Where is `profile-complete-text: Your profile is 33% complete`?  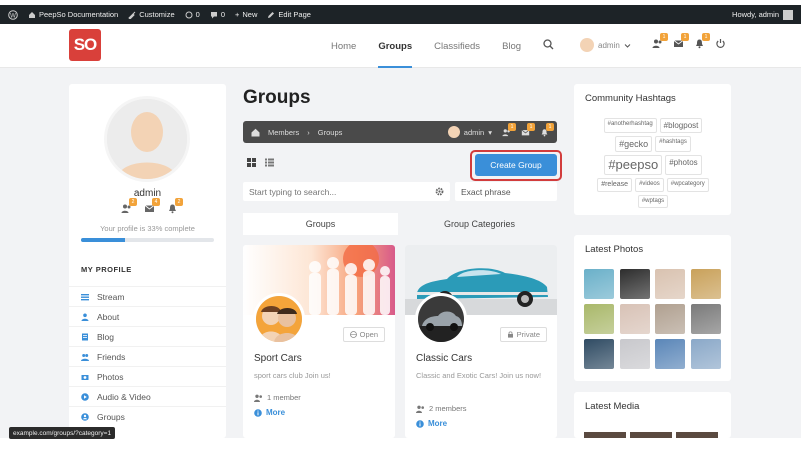
profile-complete-text: Your profile is 33% complete is located at coordinates (147, 228).